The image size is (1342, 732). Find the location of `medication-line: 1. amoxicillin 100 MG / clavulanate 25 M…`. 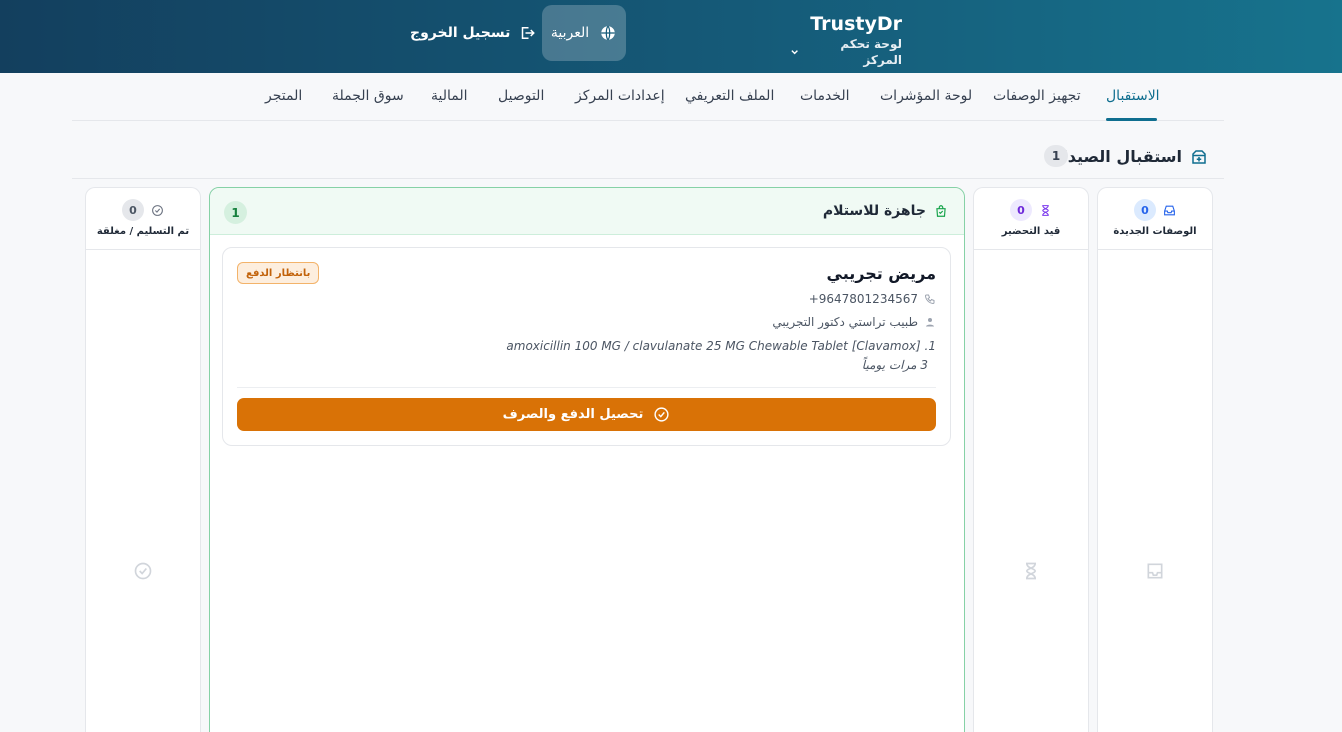

medication-line: 1. amoxicillin 100 MG / clavulanate 25 M… is located at coordinates (721, 346).